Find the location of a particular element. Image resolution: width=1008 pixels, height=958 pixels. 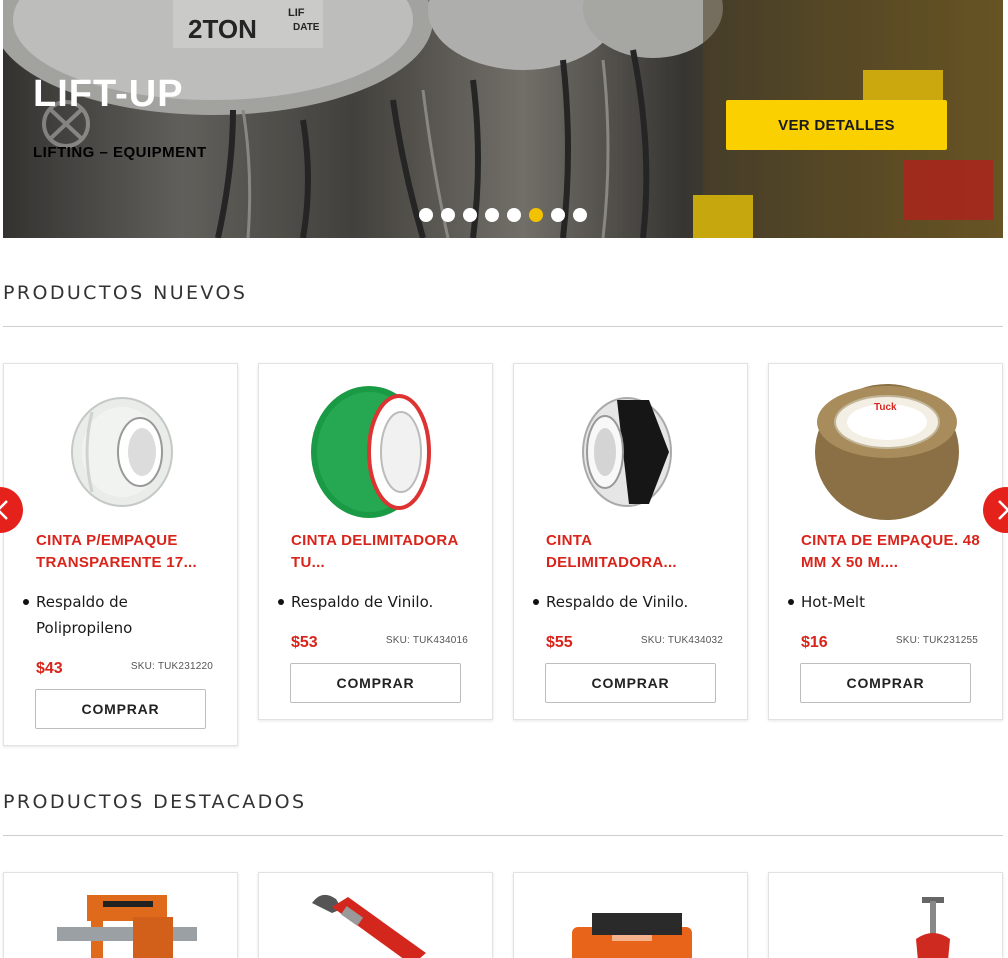

green-tape-icon is located at coordinates (371, 452).